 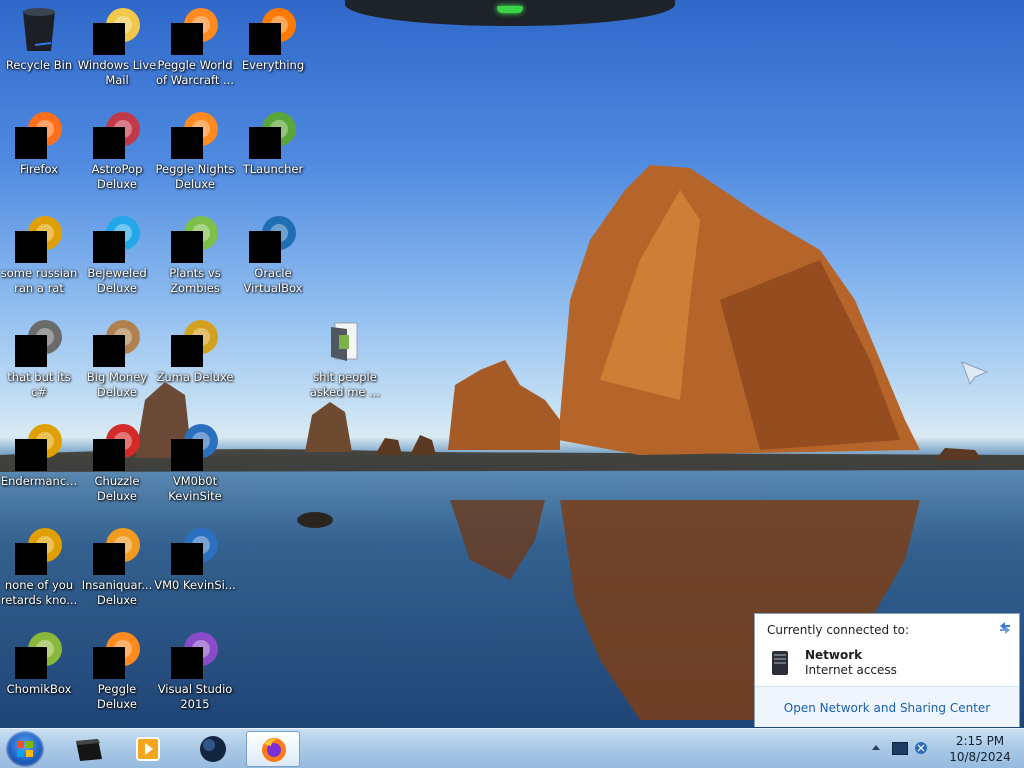 What do you see at coordinates (921, 748) in the screenshot?
I see `network-icon` at bounding box center [921, 748].